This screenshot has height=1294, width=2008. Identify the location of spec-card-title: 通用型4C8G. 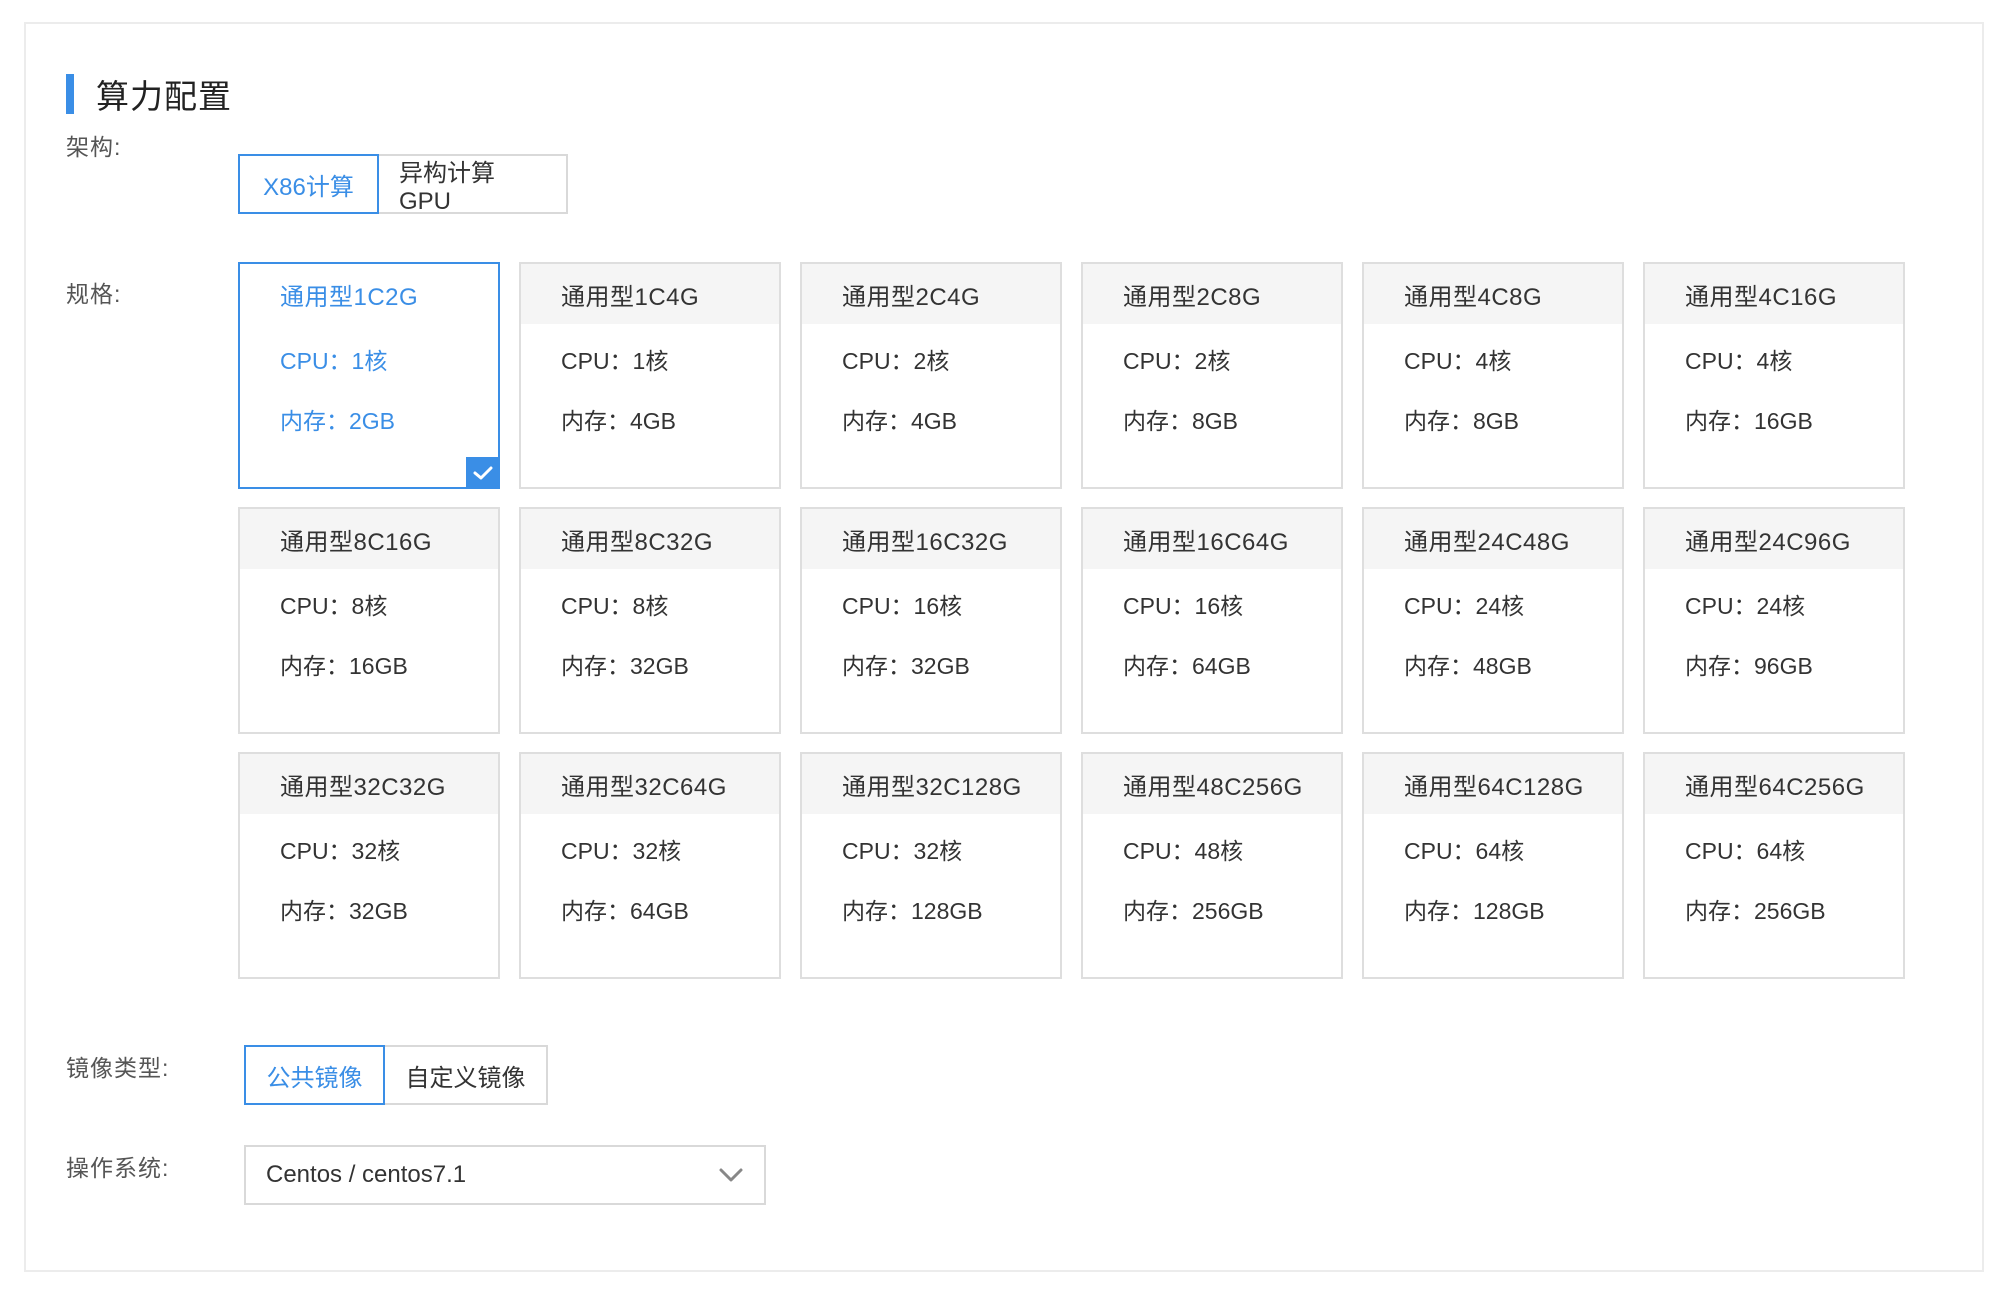
(1493, 294).